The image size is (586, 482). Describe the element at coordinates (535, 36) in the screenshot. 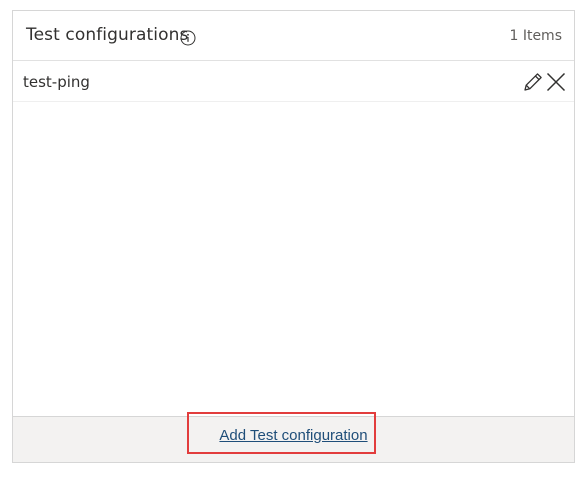

I see `items-count: 1 Items` at that location.